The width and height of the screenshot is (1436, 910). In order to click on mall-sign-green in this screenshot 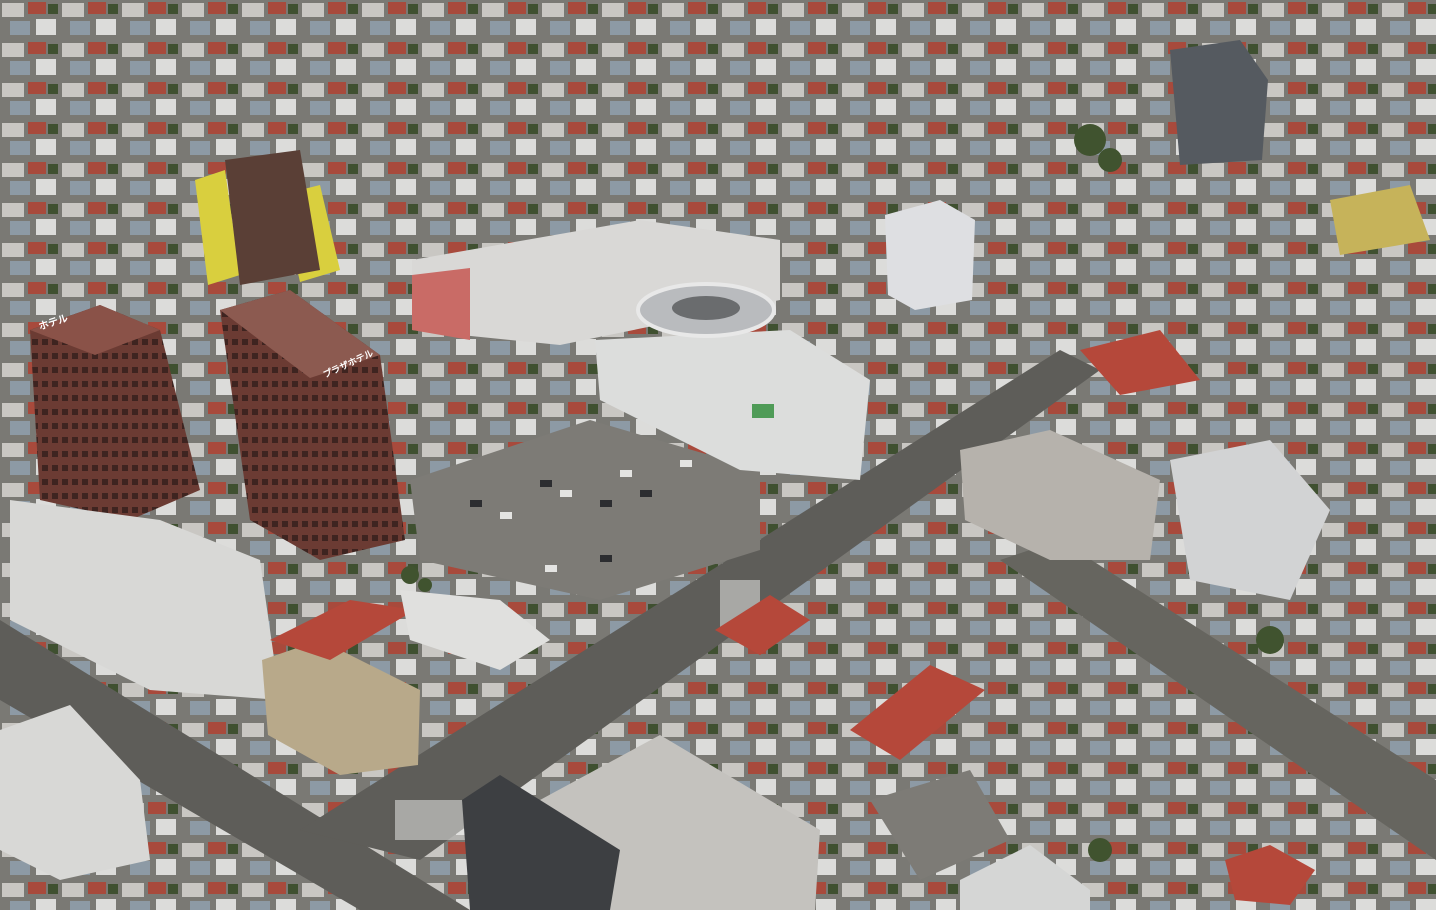, I will do `click(763, 411)`.